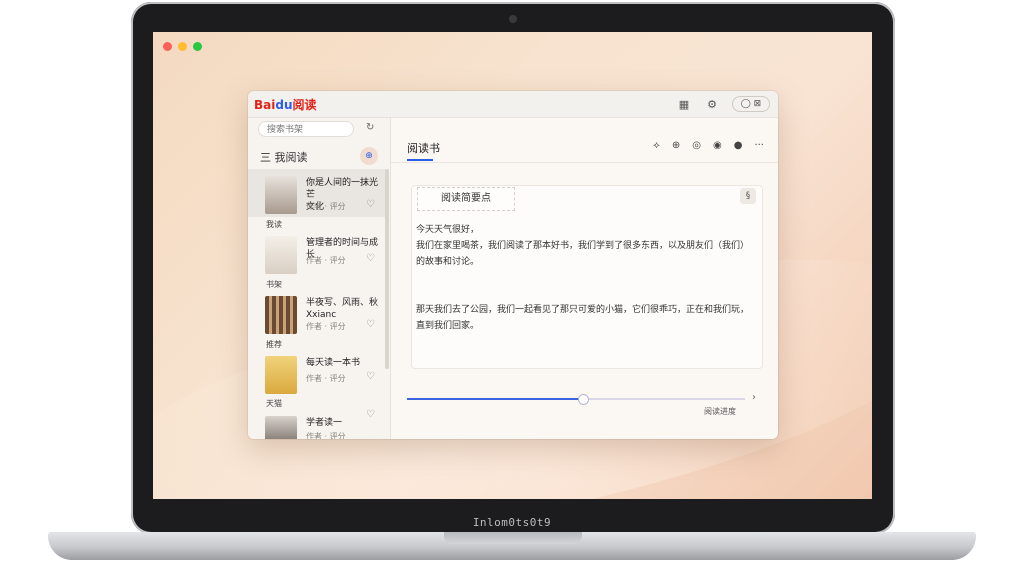 Image resolution: width=1024 pixels, height=576 pixels. What do you see at coordinates (723, 104) in the screenshot?
I see `titlebar-tools: ▦ ⚙ ◯ ⊠` at bounding box center [723, 104].